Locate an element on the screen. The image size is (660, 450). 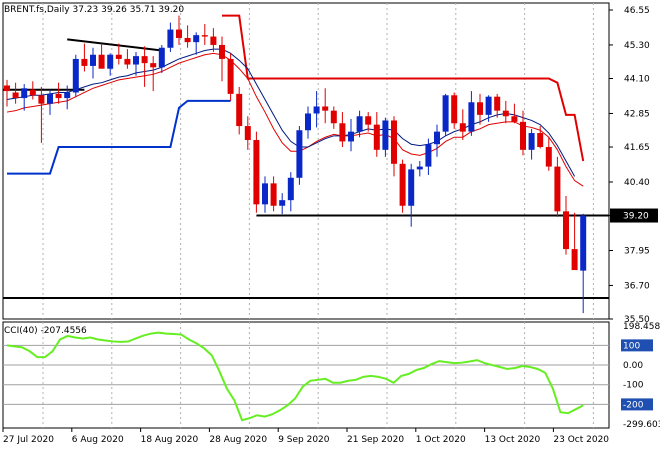
cci-level-label: -100 is located at coordinates (633, 386).